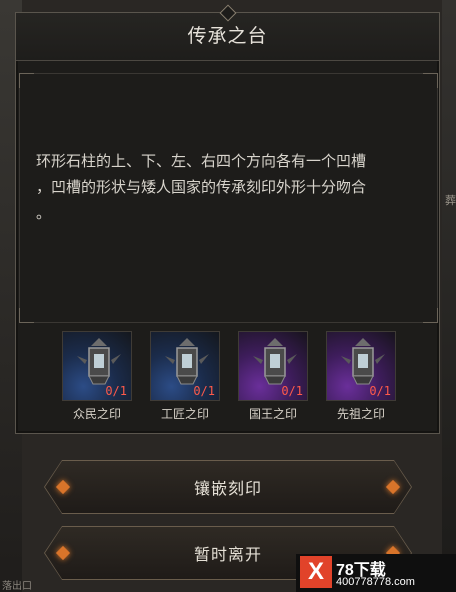 The image size is (456, 592). Describe the element at coordinates (376, 573) in the screenshot. I see `site-watermark: X 78下载 400778778.com` at that location.